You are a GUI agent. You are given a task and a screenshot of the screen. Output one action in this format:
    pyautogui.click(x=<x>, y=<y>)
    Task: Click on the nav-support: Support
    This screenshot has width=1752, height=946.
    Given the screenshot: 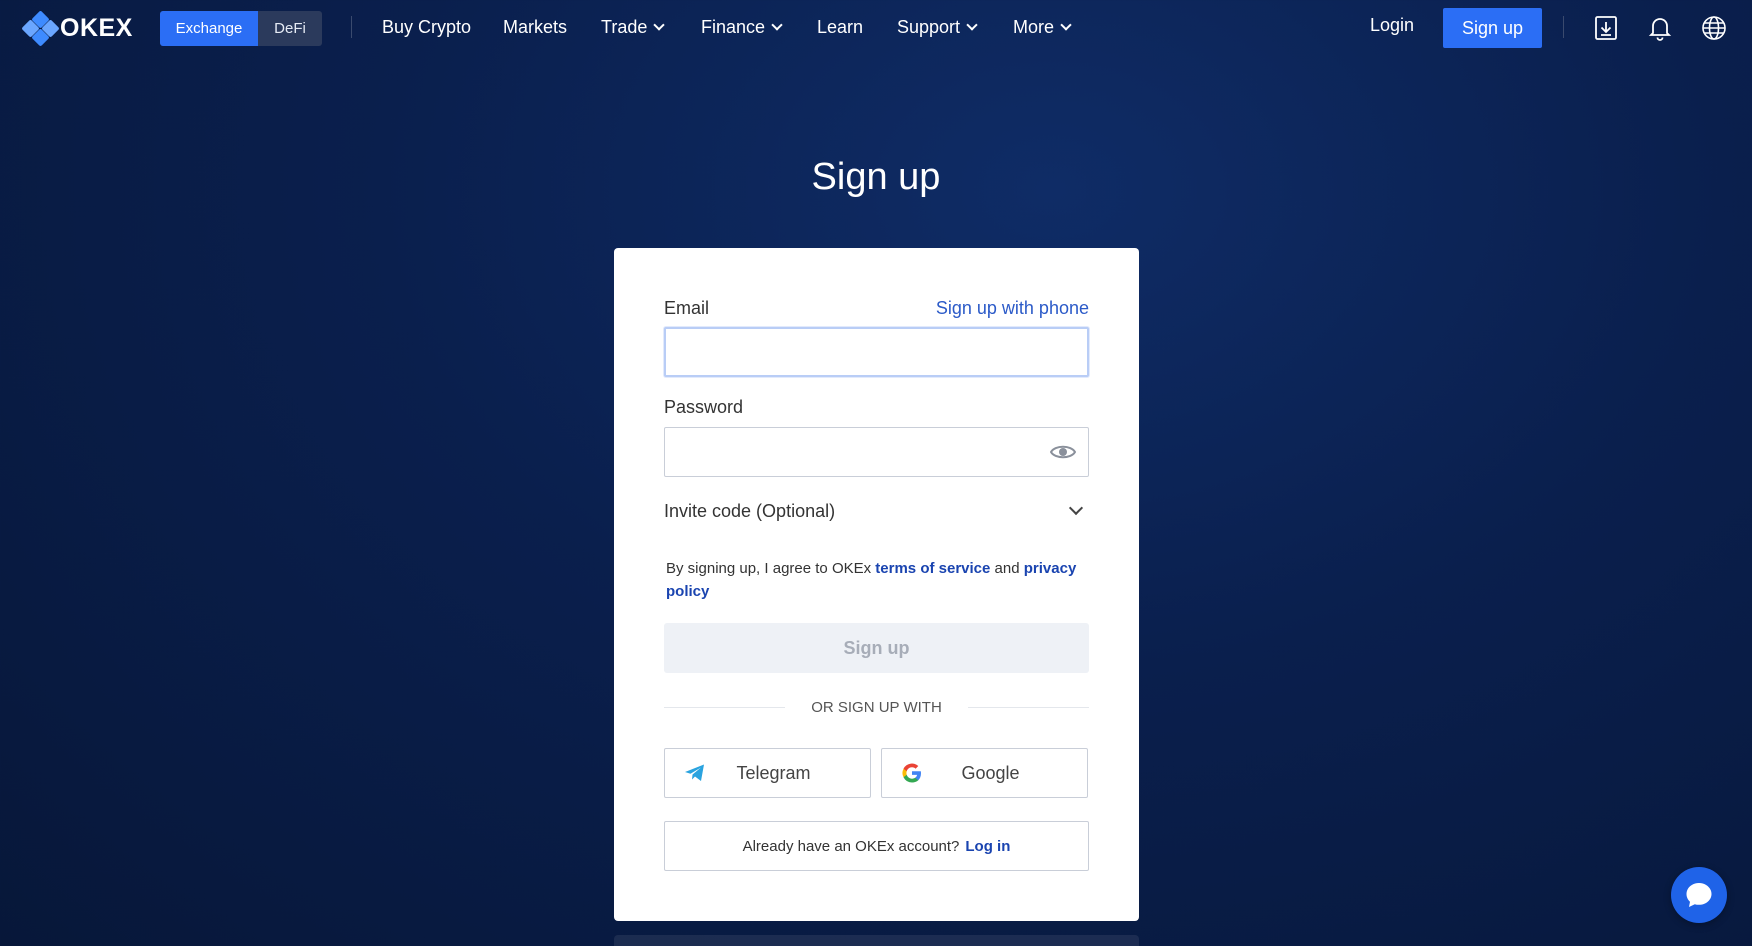 What is the action you would take?
    pyautogui.click(x=937, y=27)
    